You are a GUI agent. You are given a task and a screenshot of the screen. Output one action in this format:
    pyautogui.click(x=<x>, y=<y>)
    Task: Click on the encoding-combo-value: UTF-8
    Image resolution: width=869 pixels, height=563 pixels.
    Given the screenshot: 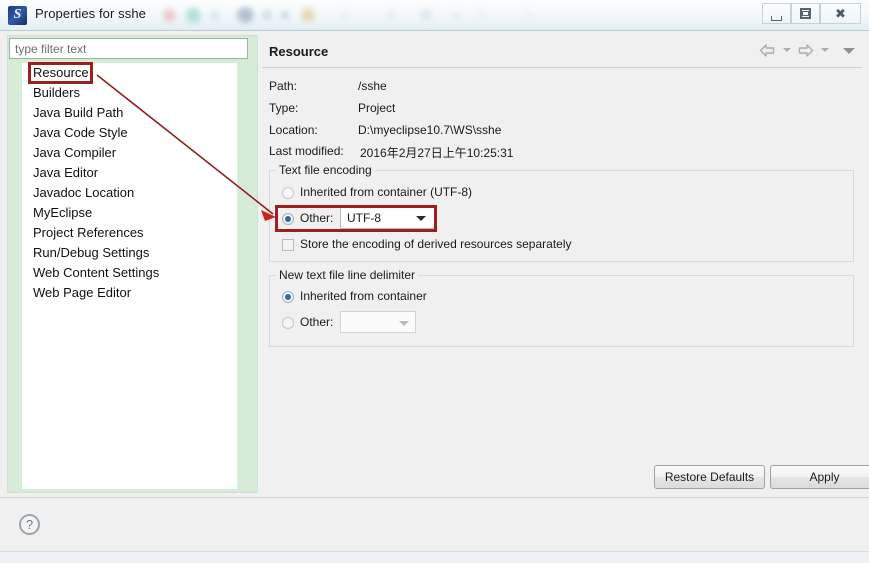 What is the action you would take?
    pyautogui.click(x=364, y=218)
    